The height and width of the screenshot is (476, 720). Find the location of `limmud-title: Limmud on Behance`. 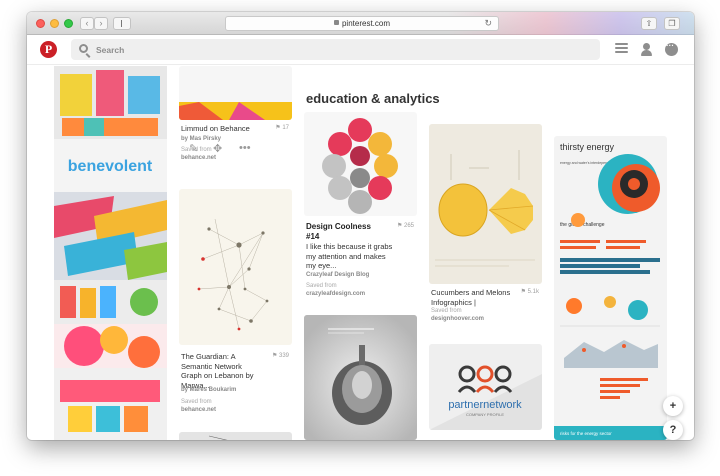

limmud-title: Limmud on Behance is located at coordinates (215, 128).